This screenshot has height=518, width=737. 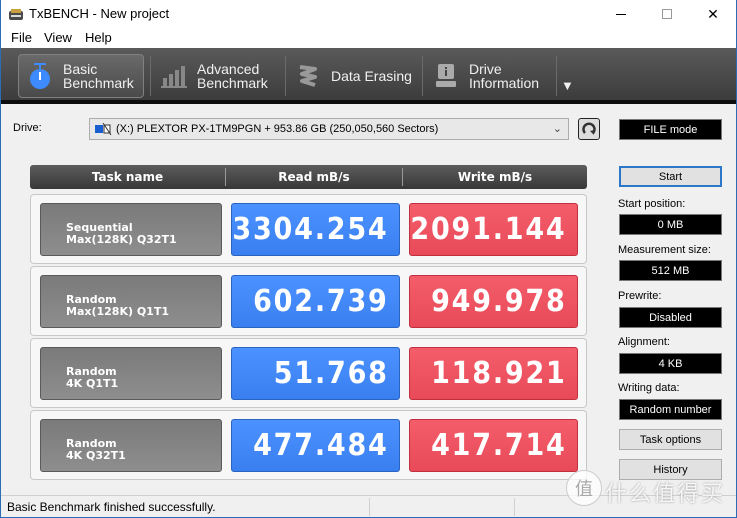 I want to click on tab-drive-information: Drive Information, so click(x=493, y=76).